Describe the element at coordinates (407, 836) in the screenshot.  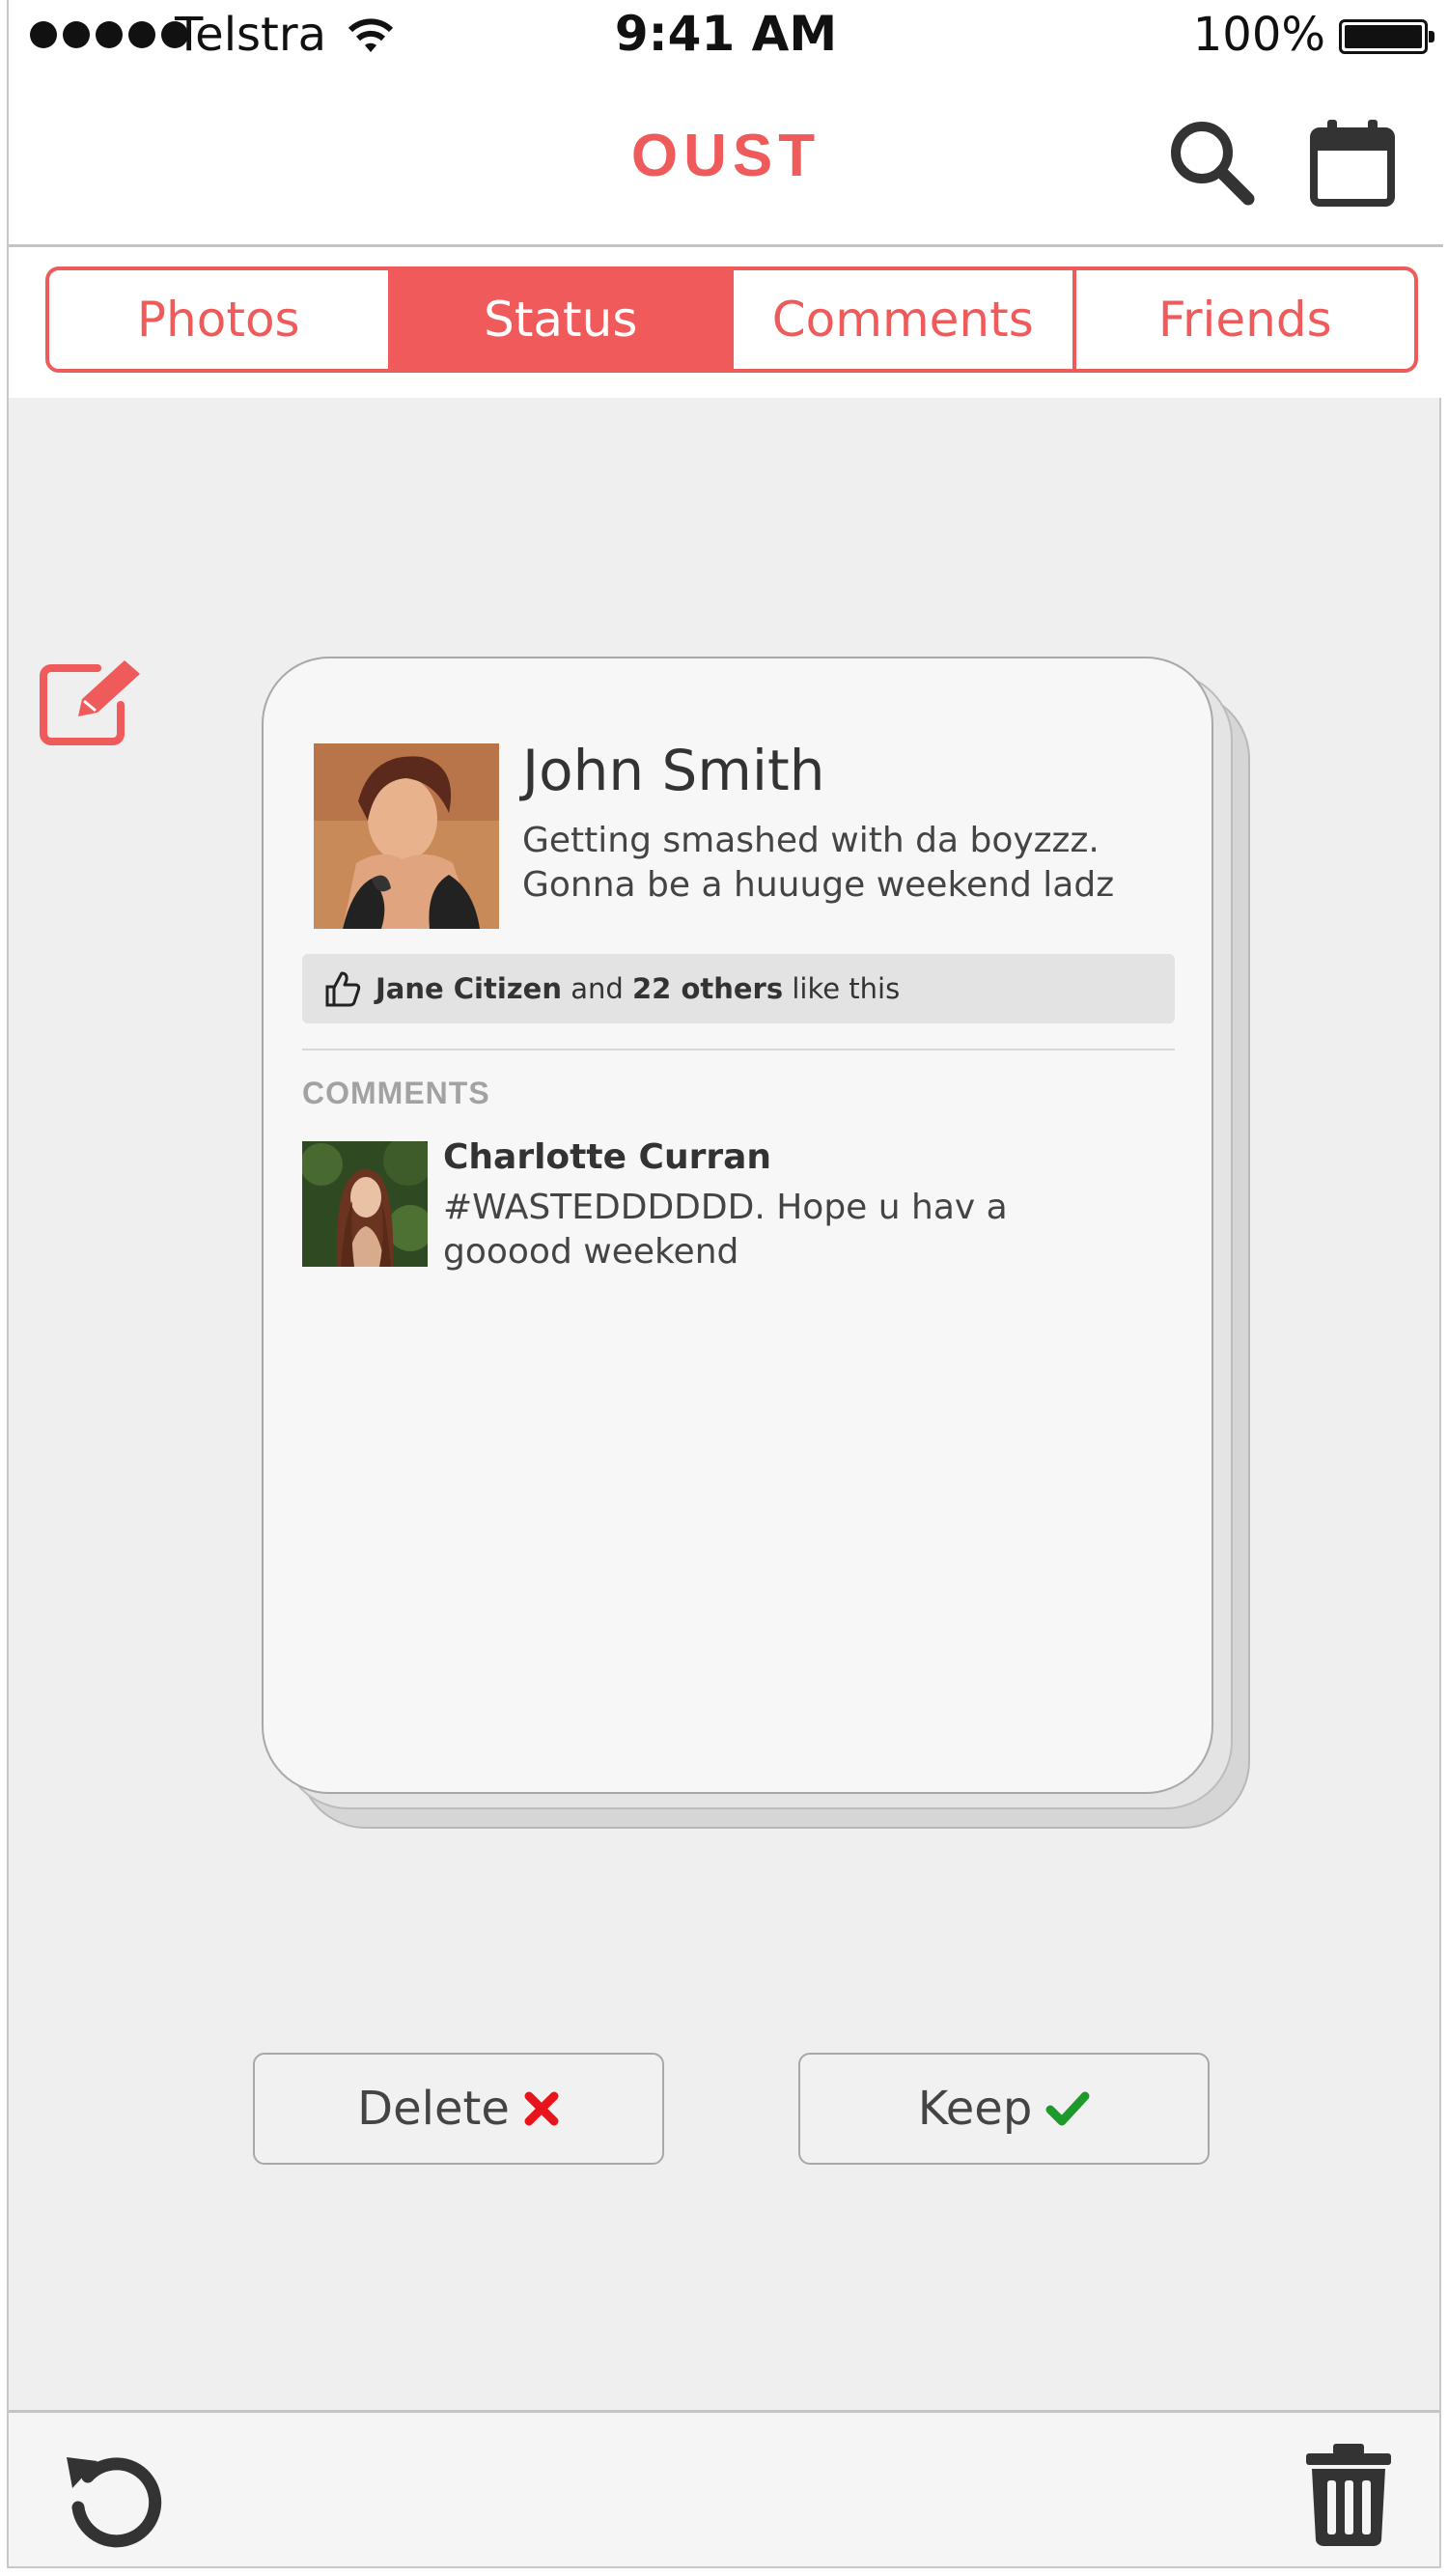
I see `avatar` at that location.